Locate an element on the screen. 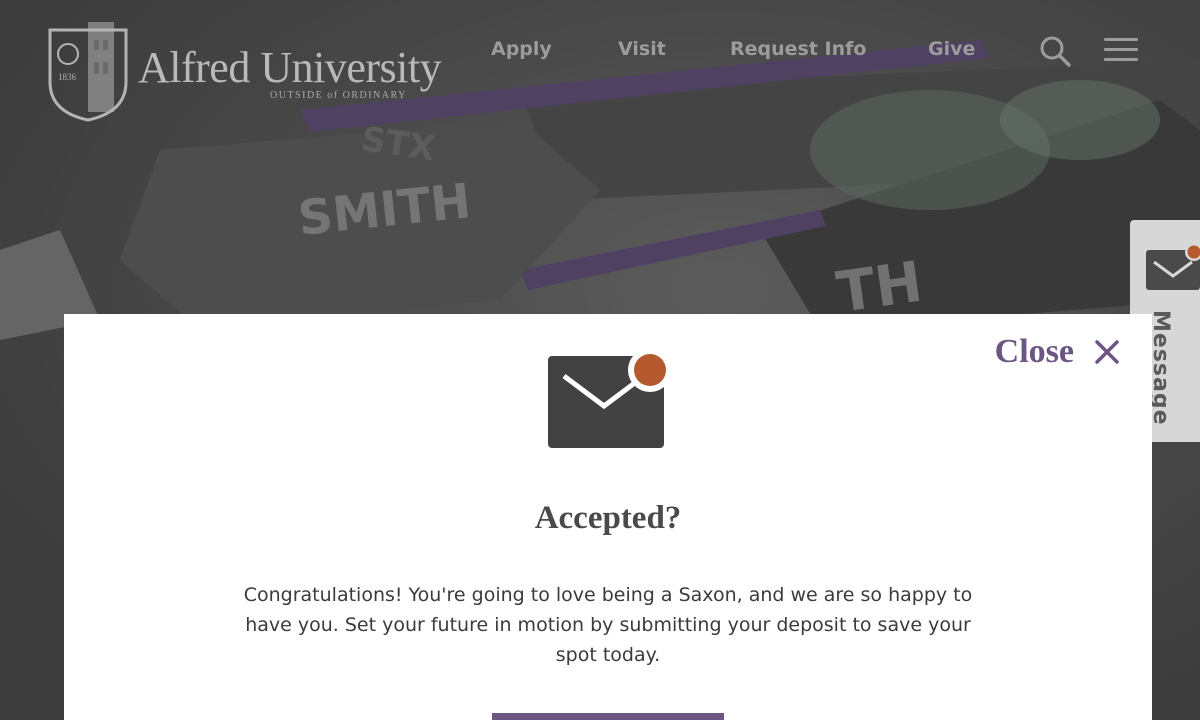 The height and width of the screenshot is (720, 1200). close-icon is located at coordinates (1107, 352).